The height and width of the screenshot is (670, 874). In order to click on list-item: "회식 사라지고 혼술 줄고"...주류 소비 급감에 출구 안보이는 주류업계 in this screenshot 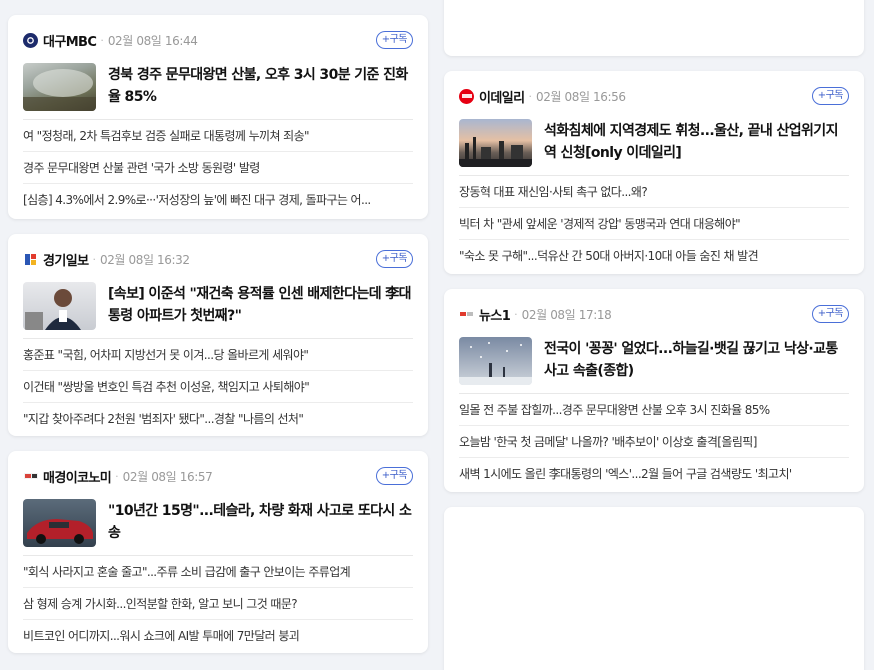, I will do `click(218, 572)`.